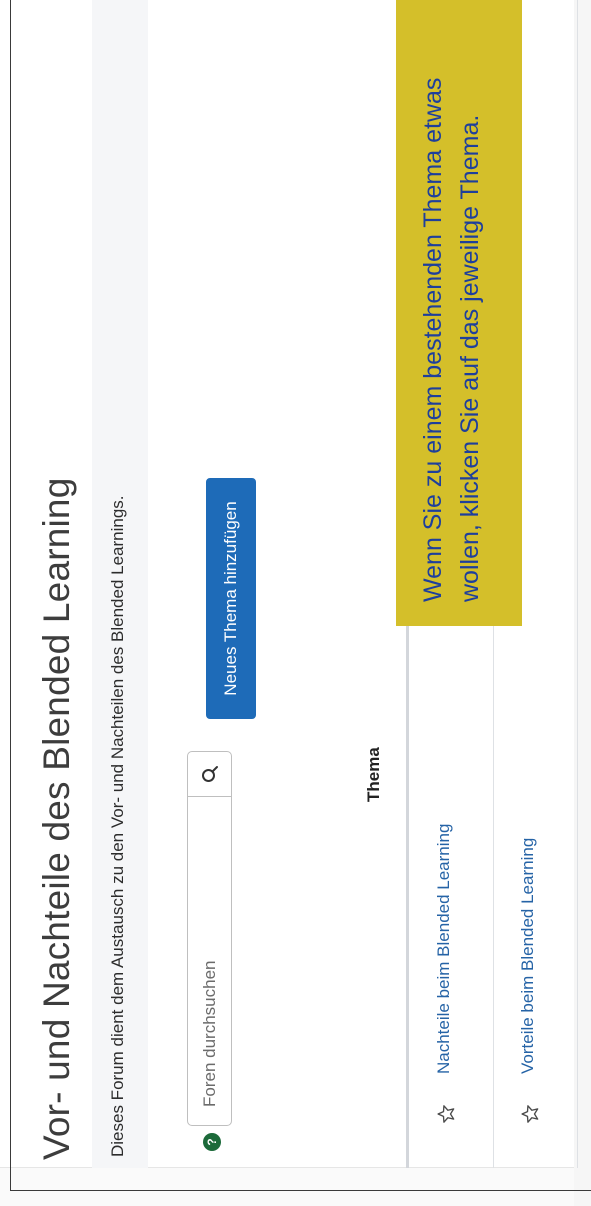 This screenshot has width=591, height=1206. I want to click on help-icon: ?, so click(212, 1142).